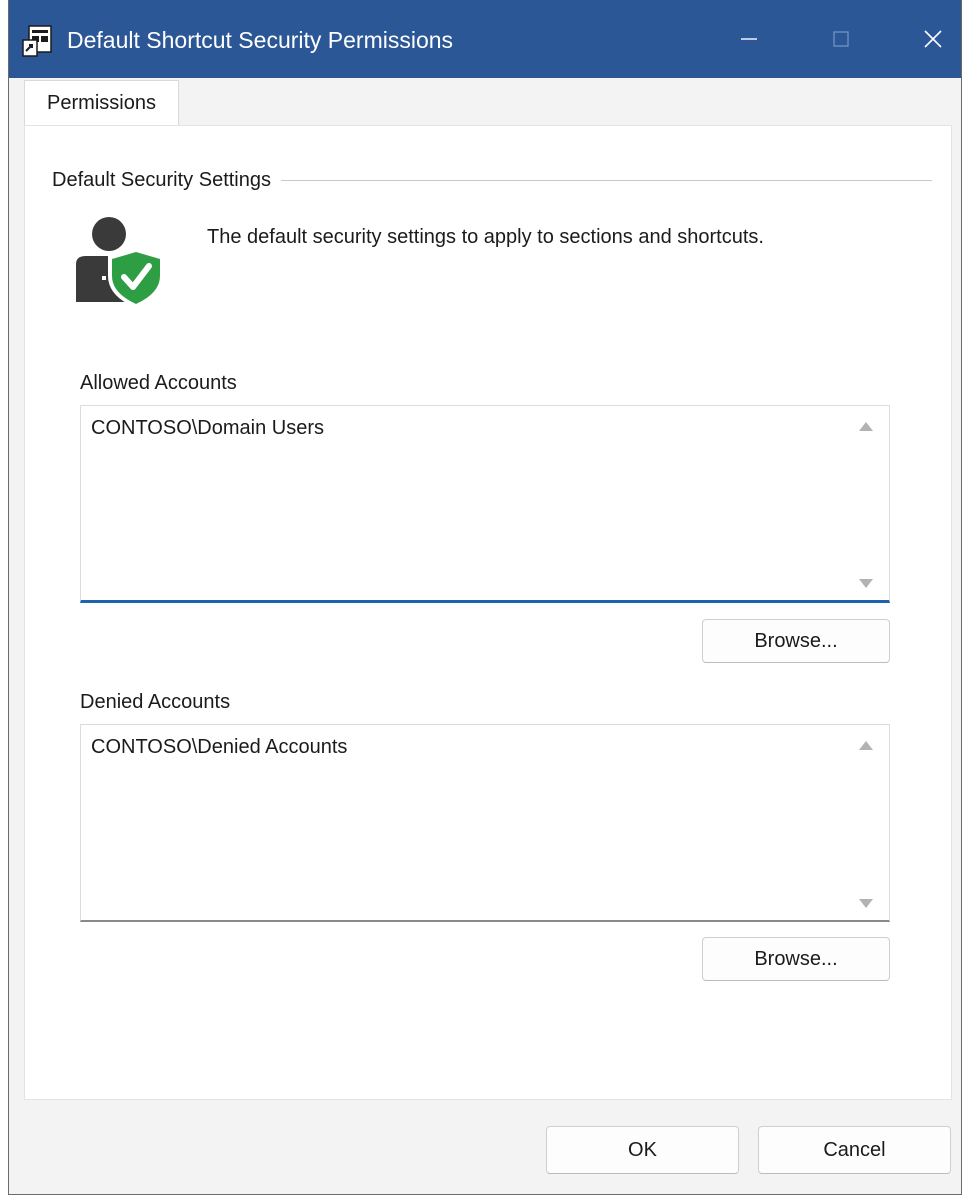 This screenshot has width=964, height=1199. Describe the element at coordinates (485, 39) in the screenshot. I see `title-bar: Default Shortcut Security Permissions` at that location.